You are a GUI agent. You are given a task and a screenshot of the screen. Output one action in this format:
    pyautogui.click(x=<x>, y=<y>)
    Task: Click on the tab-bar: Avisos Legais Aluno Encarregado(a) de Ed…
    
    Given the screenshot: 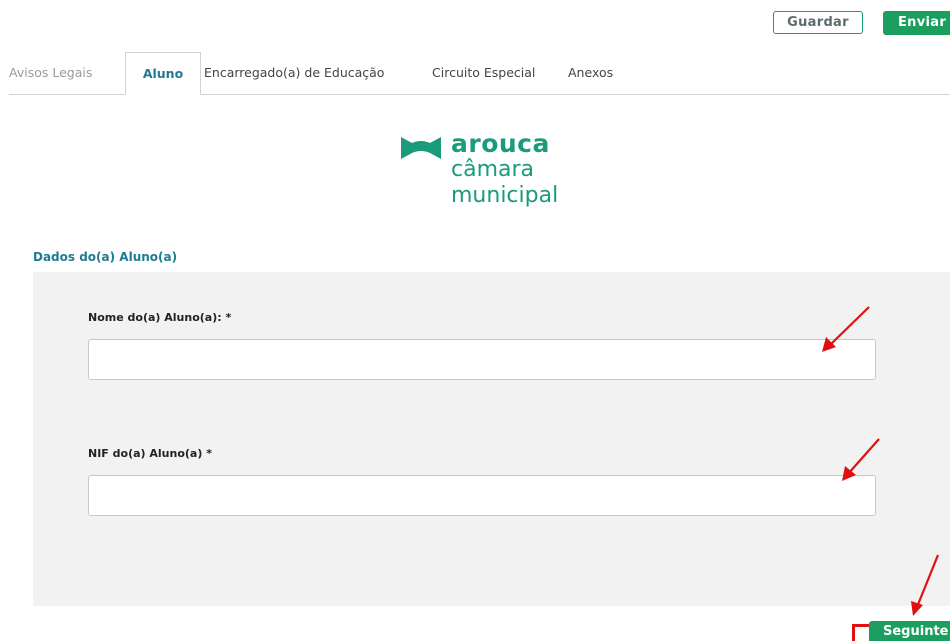 What is the action you would take?
    pyautogui.click(x=479, y=73)
    